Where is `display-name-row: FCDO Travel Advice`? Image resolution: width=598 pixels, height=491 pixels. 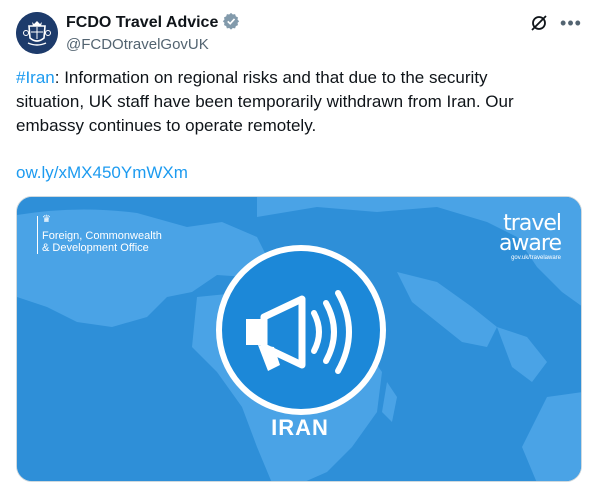
display-name-row: FCDO Travel Advice is located at coordinates (153, 23).